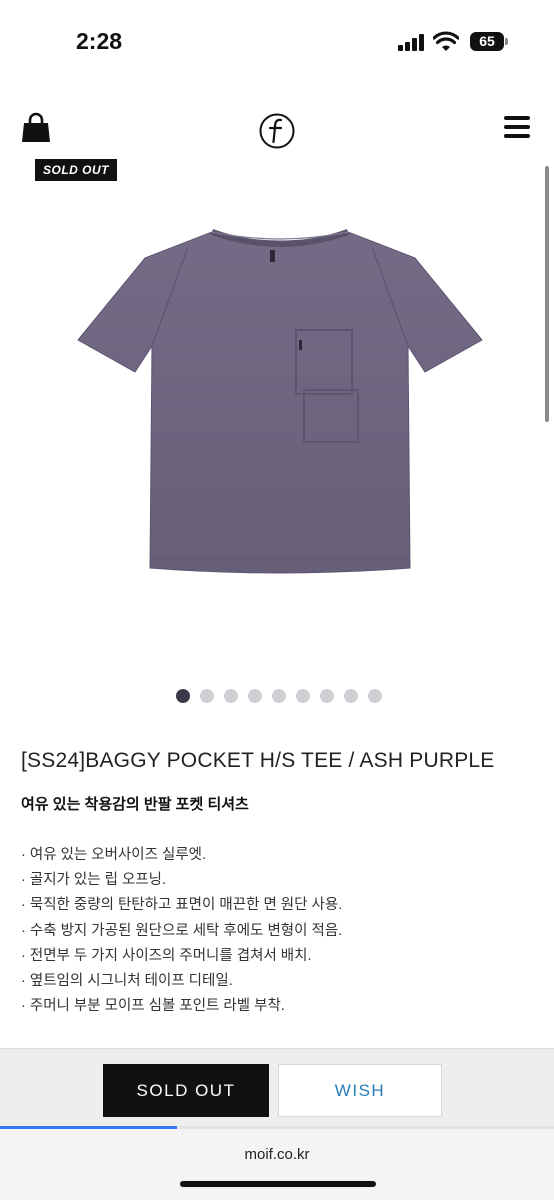  I want to click on feature-item: · 옆트임의 시그니처 테이프 디테일., so click(127, 981).